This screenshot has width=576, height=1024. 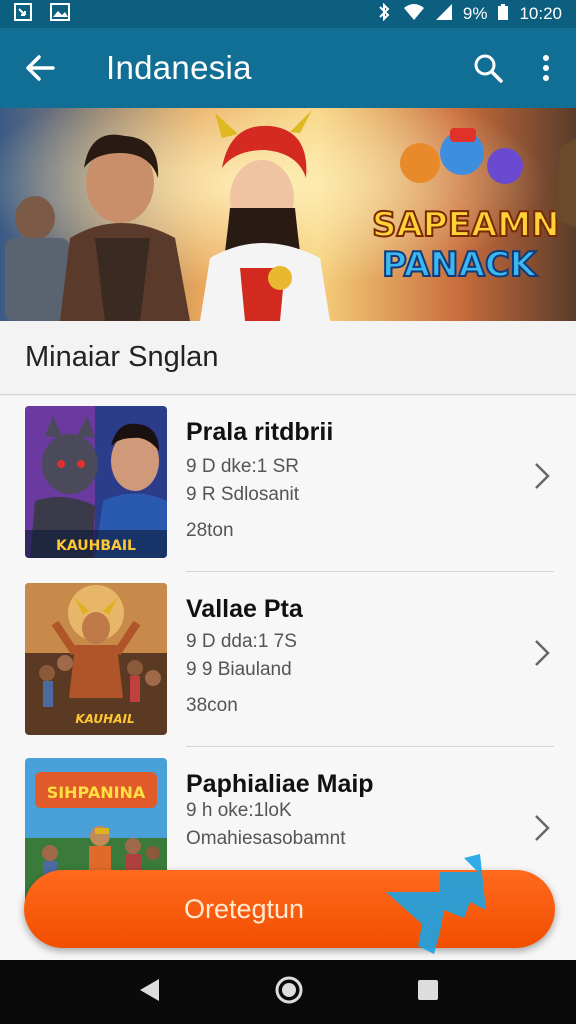 What do you see at coordinates (384, 14) in the screenshot?
I see `bluetooth-mute-icon` at bounding box center [384, 14].